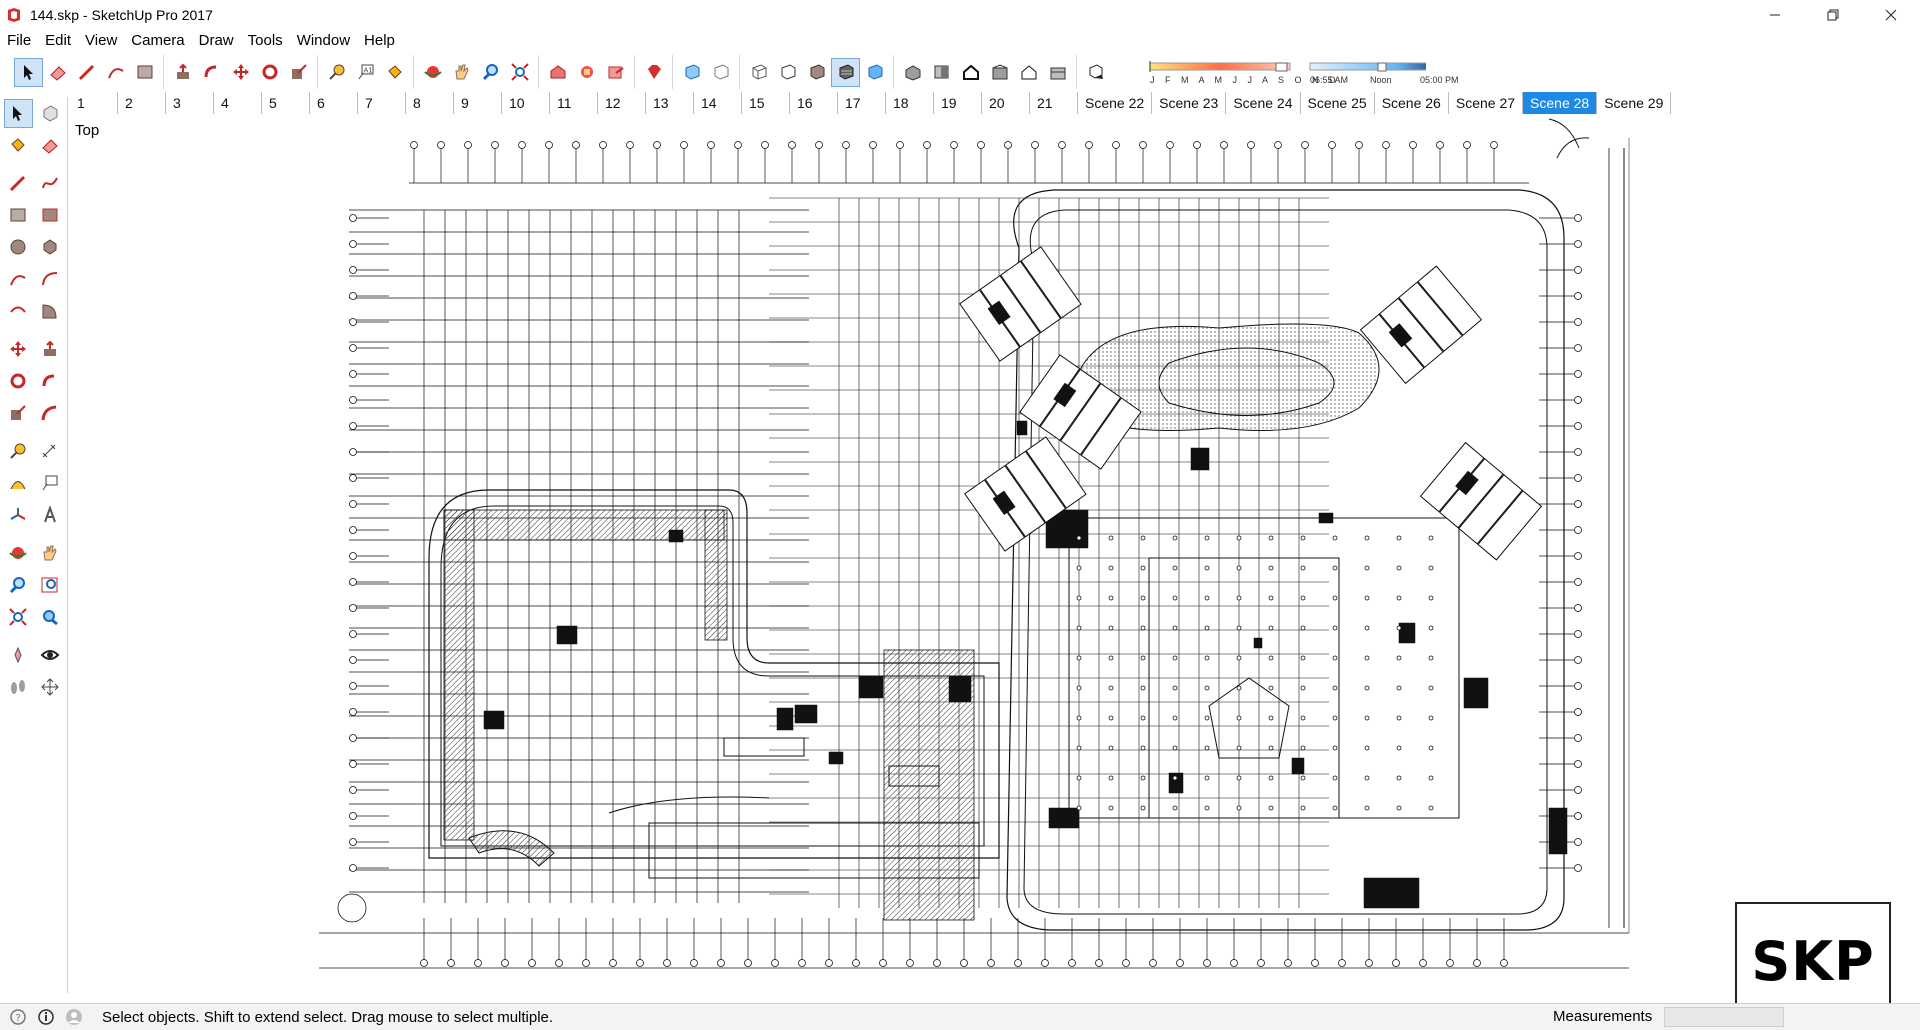 The height and width of the screenshot is (1030, 1920). I want to click on eraser-tool-button, so click(57, 72).